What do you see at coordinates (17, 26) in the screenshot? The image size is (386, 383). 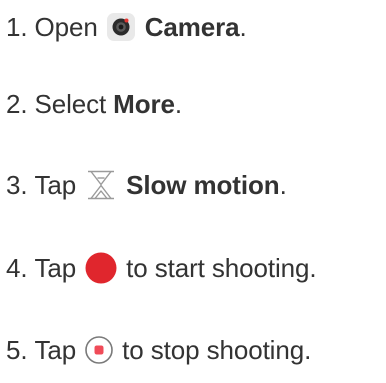 I see `step-number: 1.` at bounding box center [17, 26].